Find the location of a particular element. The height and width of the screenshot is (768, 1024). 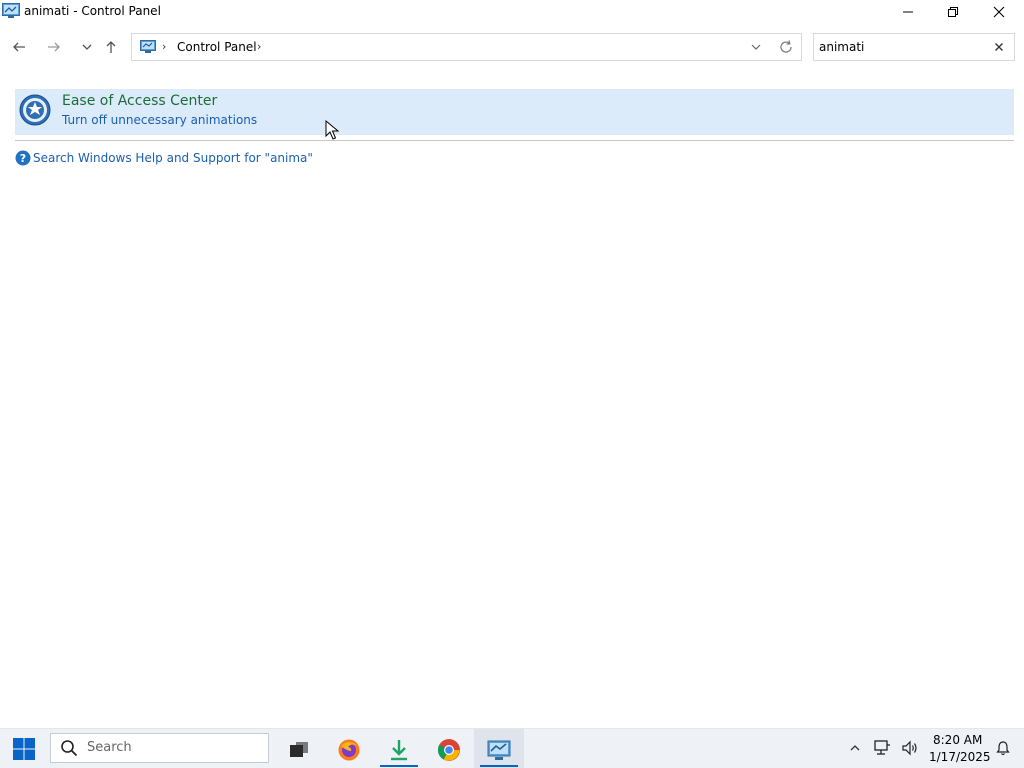

divider is located at coordinates (514, 140).